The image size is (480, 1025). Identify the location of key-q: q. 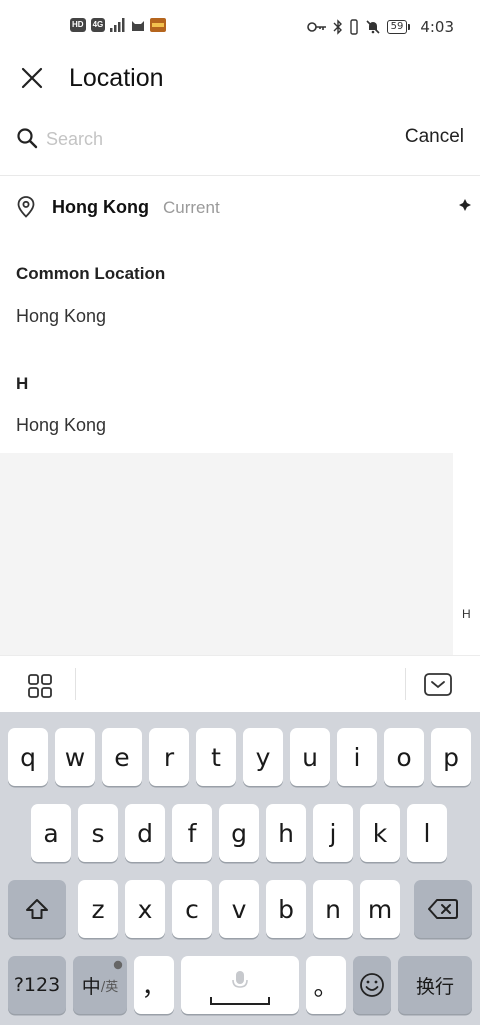
(28, 757).